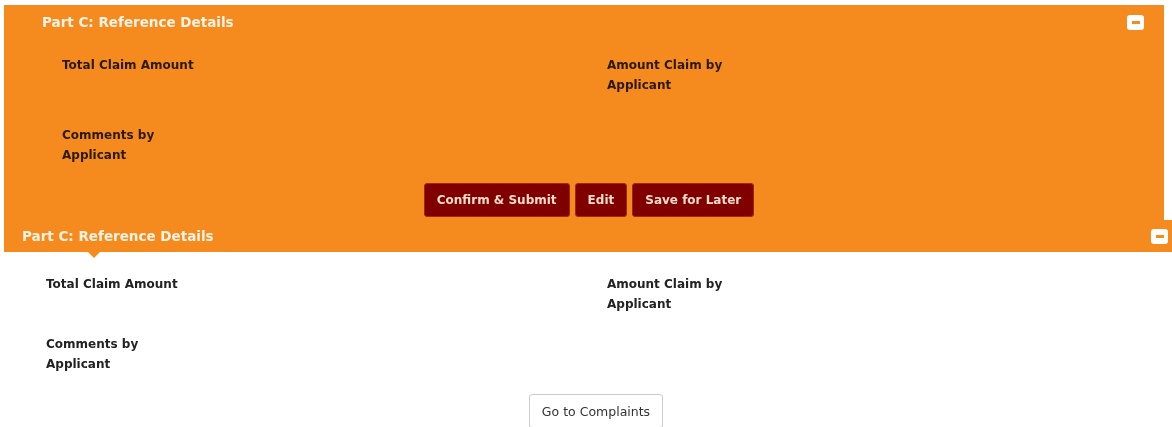 The height and width of the screenshot is (427, 1172). I want to click on action-button: Confirm & Submit, so click(496, 200).